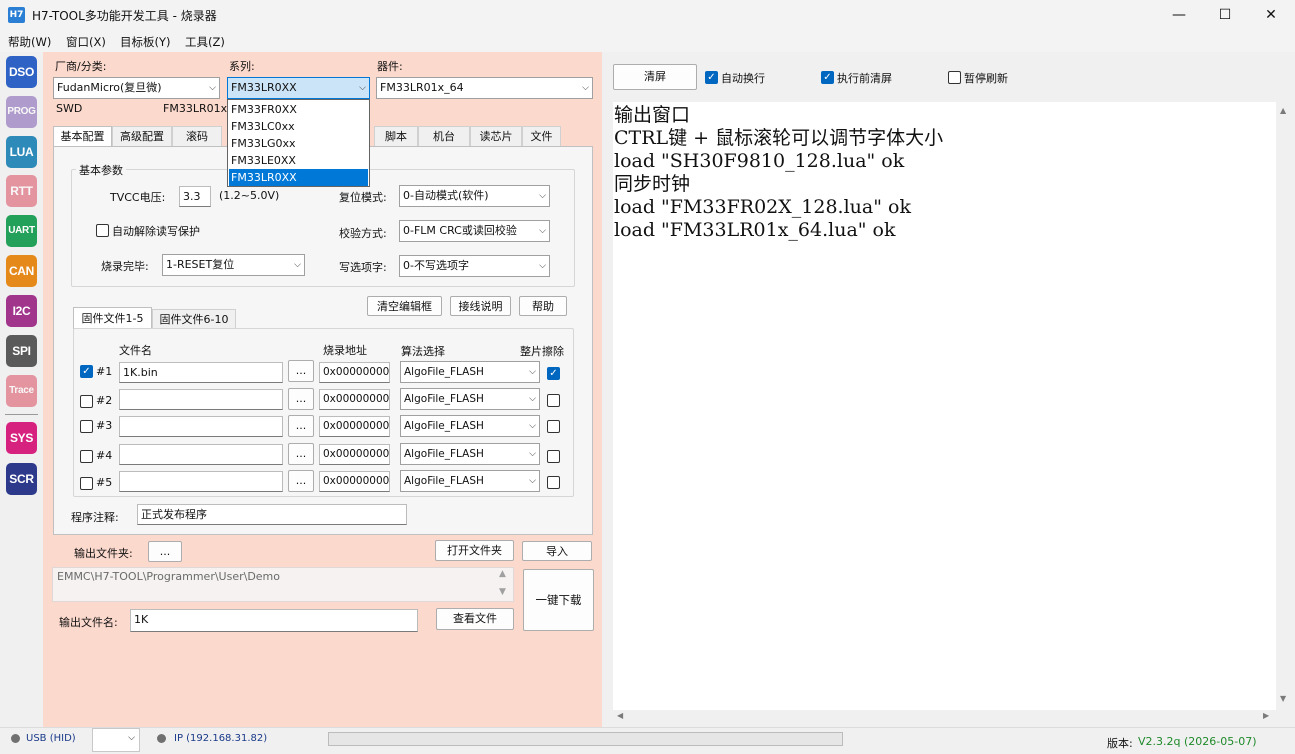  Describe the element at coordinates (274, 620) in the screenshot. I see `output-filename-input: 1K` at that location.